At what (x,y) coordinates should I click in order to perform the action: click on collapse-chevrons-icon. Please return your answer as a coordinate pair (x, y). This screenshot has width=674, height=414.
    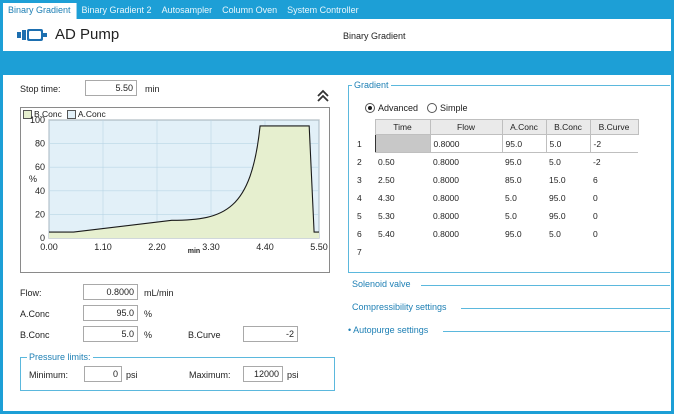
    Looking at the image, I should click on (323, 96).